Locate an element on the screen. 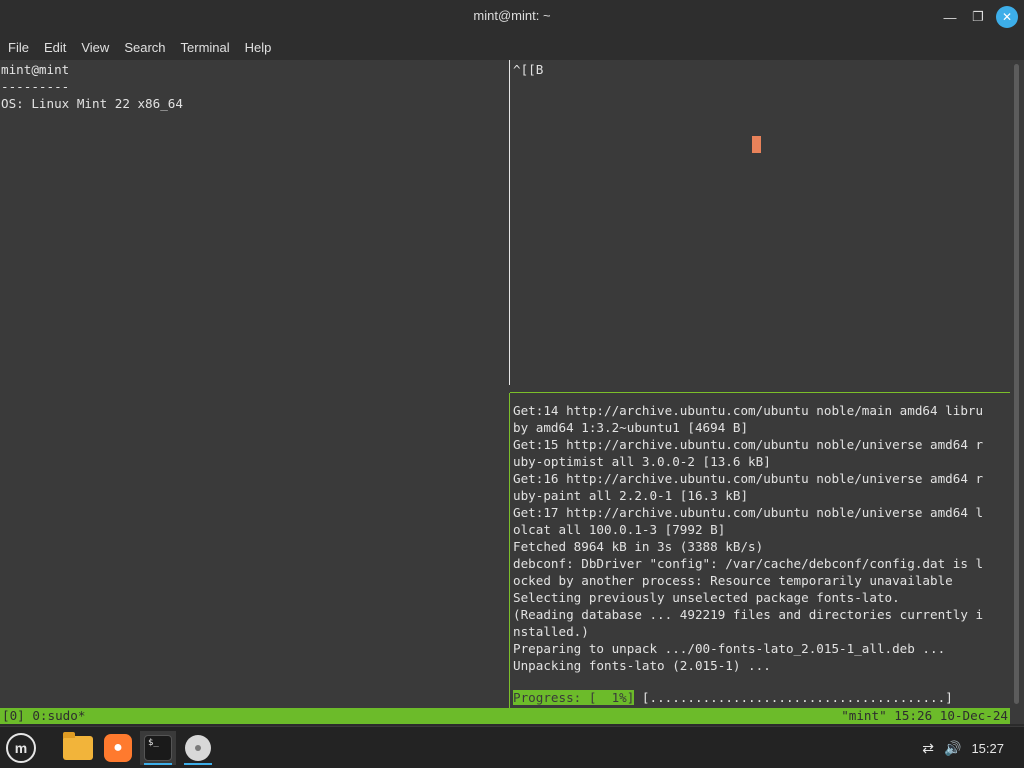 The width and height of the screenshot is (1024, 768). taskbar-app-terminal: $_ is located at coordinates (158, 748).